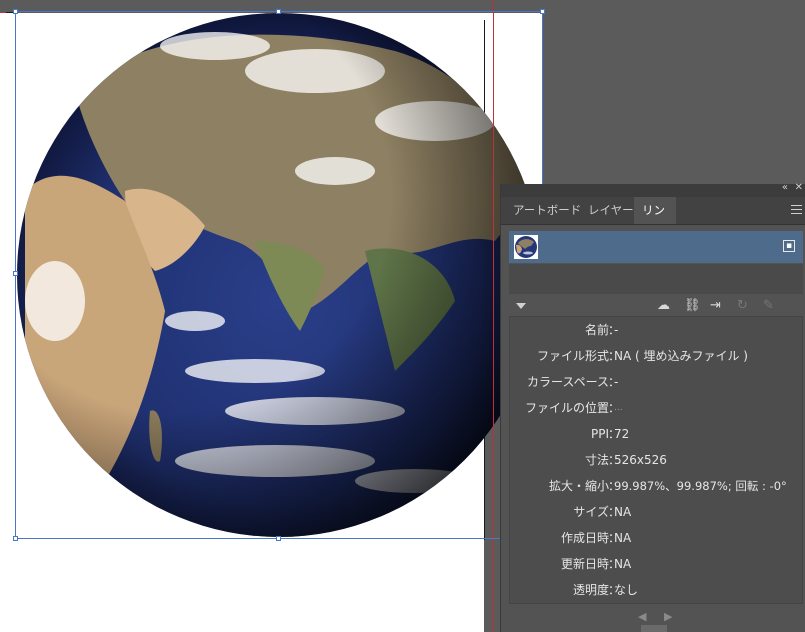 Image resolution: width=805 pixels, height=632 pixels. I want to click on panel-tabs: アートボード レイヤー リンク, so click(653, 220).